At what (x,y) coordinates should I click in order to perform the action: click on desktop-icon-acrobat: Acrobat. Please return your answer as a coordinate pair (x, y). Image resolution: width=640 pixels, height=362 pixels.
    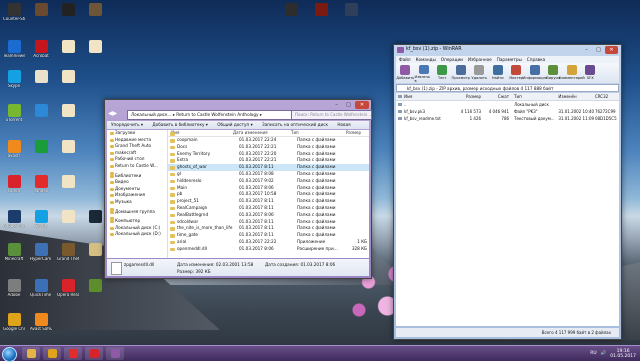
    Looking at the image, I should click on (41, 54).